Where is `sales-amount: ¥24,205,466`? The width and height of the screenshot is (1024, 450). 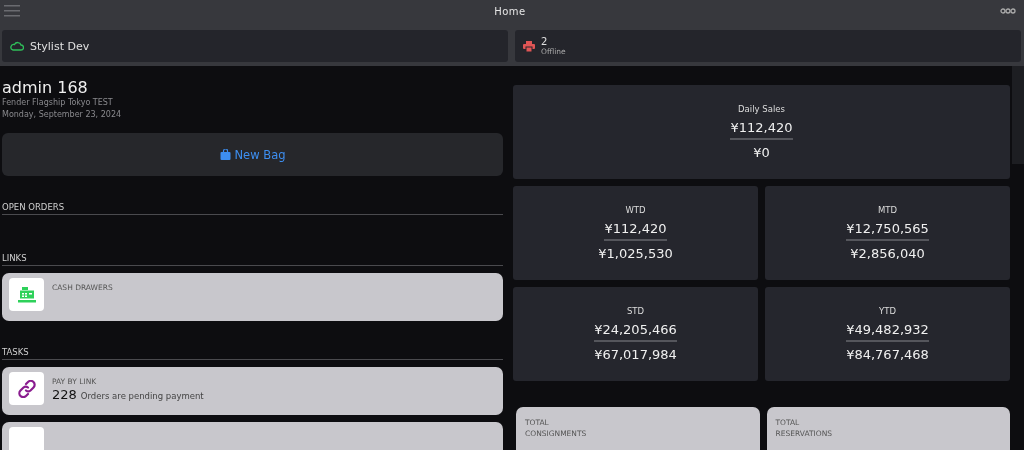 sales-amount: ¥24,205,466 is located at coordinates (635, 330).